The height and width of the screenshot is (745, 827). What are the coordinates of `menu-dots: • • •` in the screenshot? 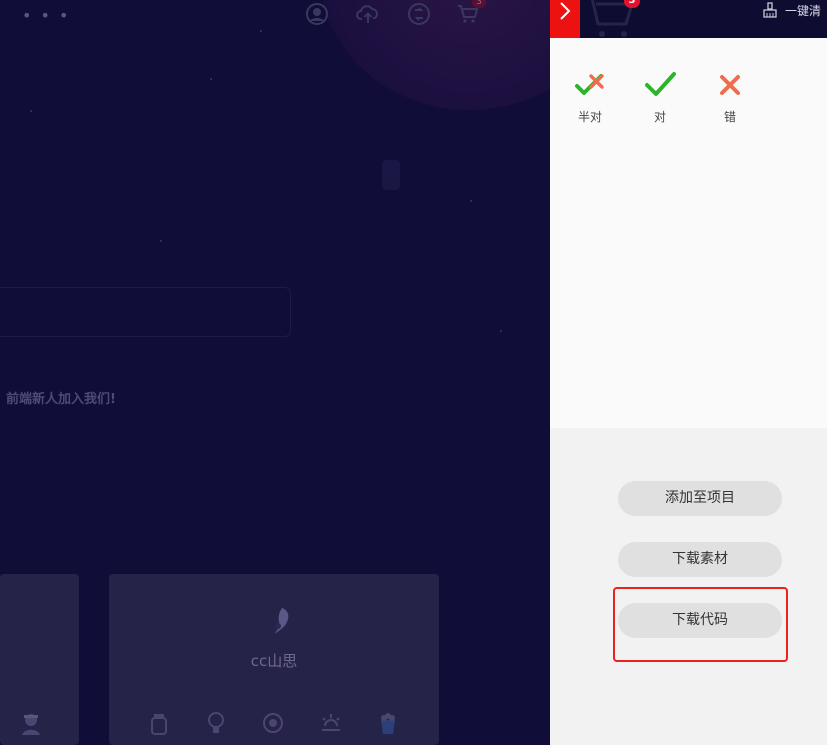 It's located at (46, 15).